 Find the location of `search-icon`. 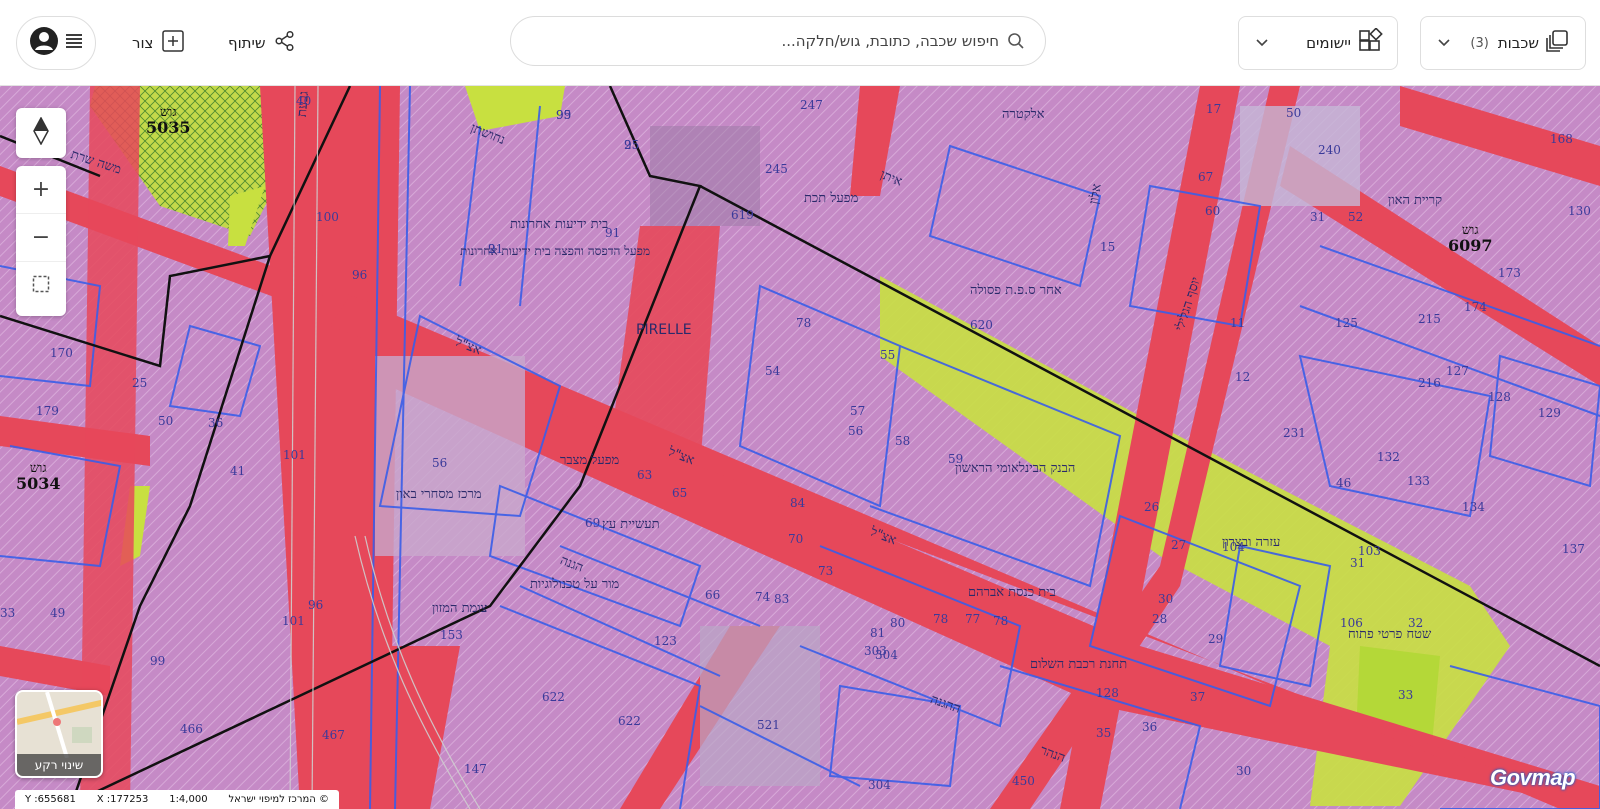

search-icon is located at coordinates (1016, 41).